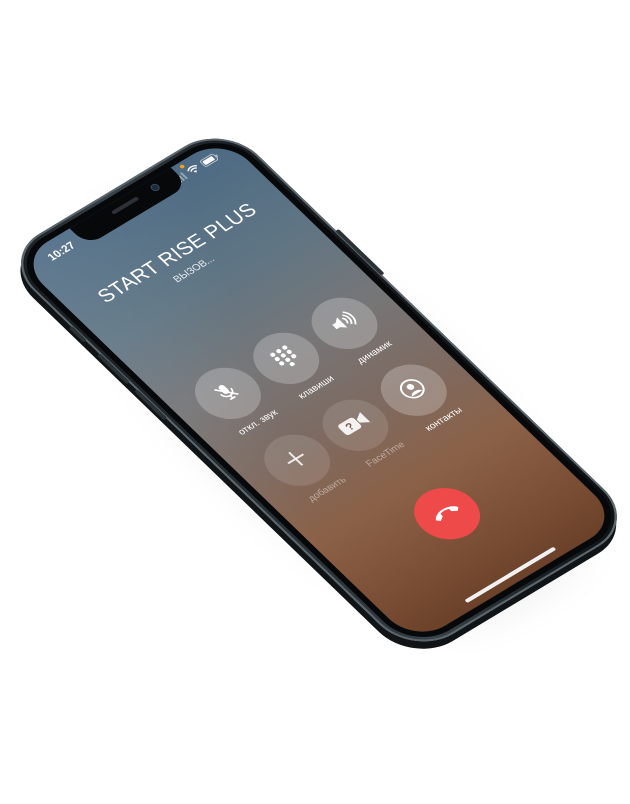 The image size is (630, 804). What do you see at coordinates (62, 252) in the screenshot?
I see `status-time: 10:27` at bounding box center [62, 252].